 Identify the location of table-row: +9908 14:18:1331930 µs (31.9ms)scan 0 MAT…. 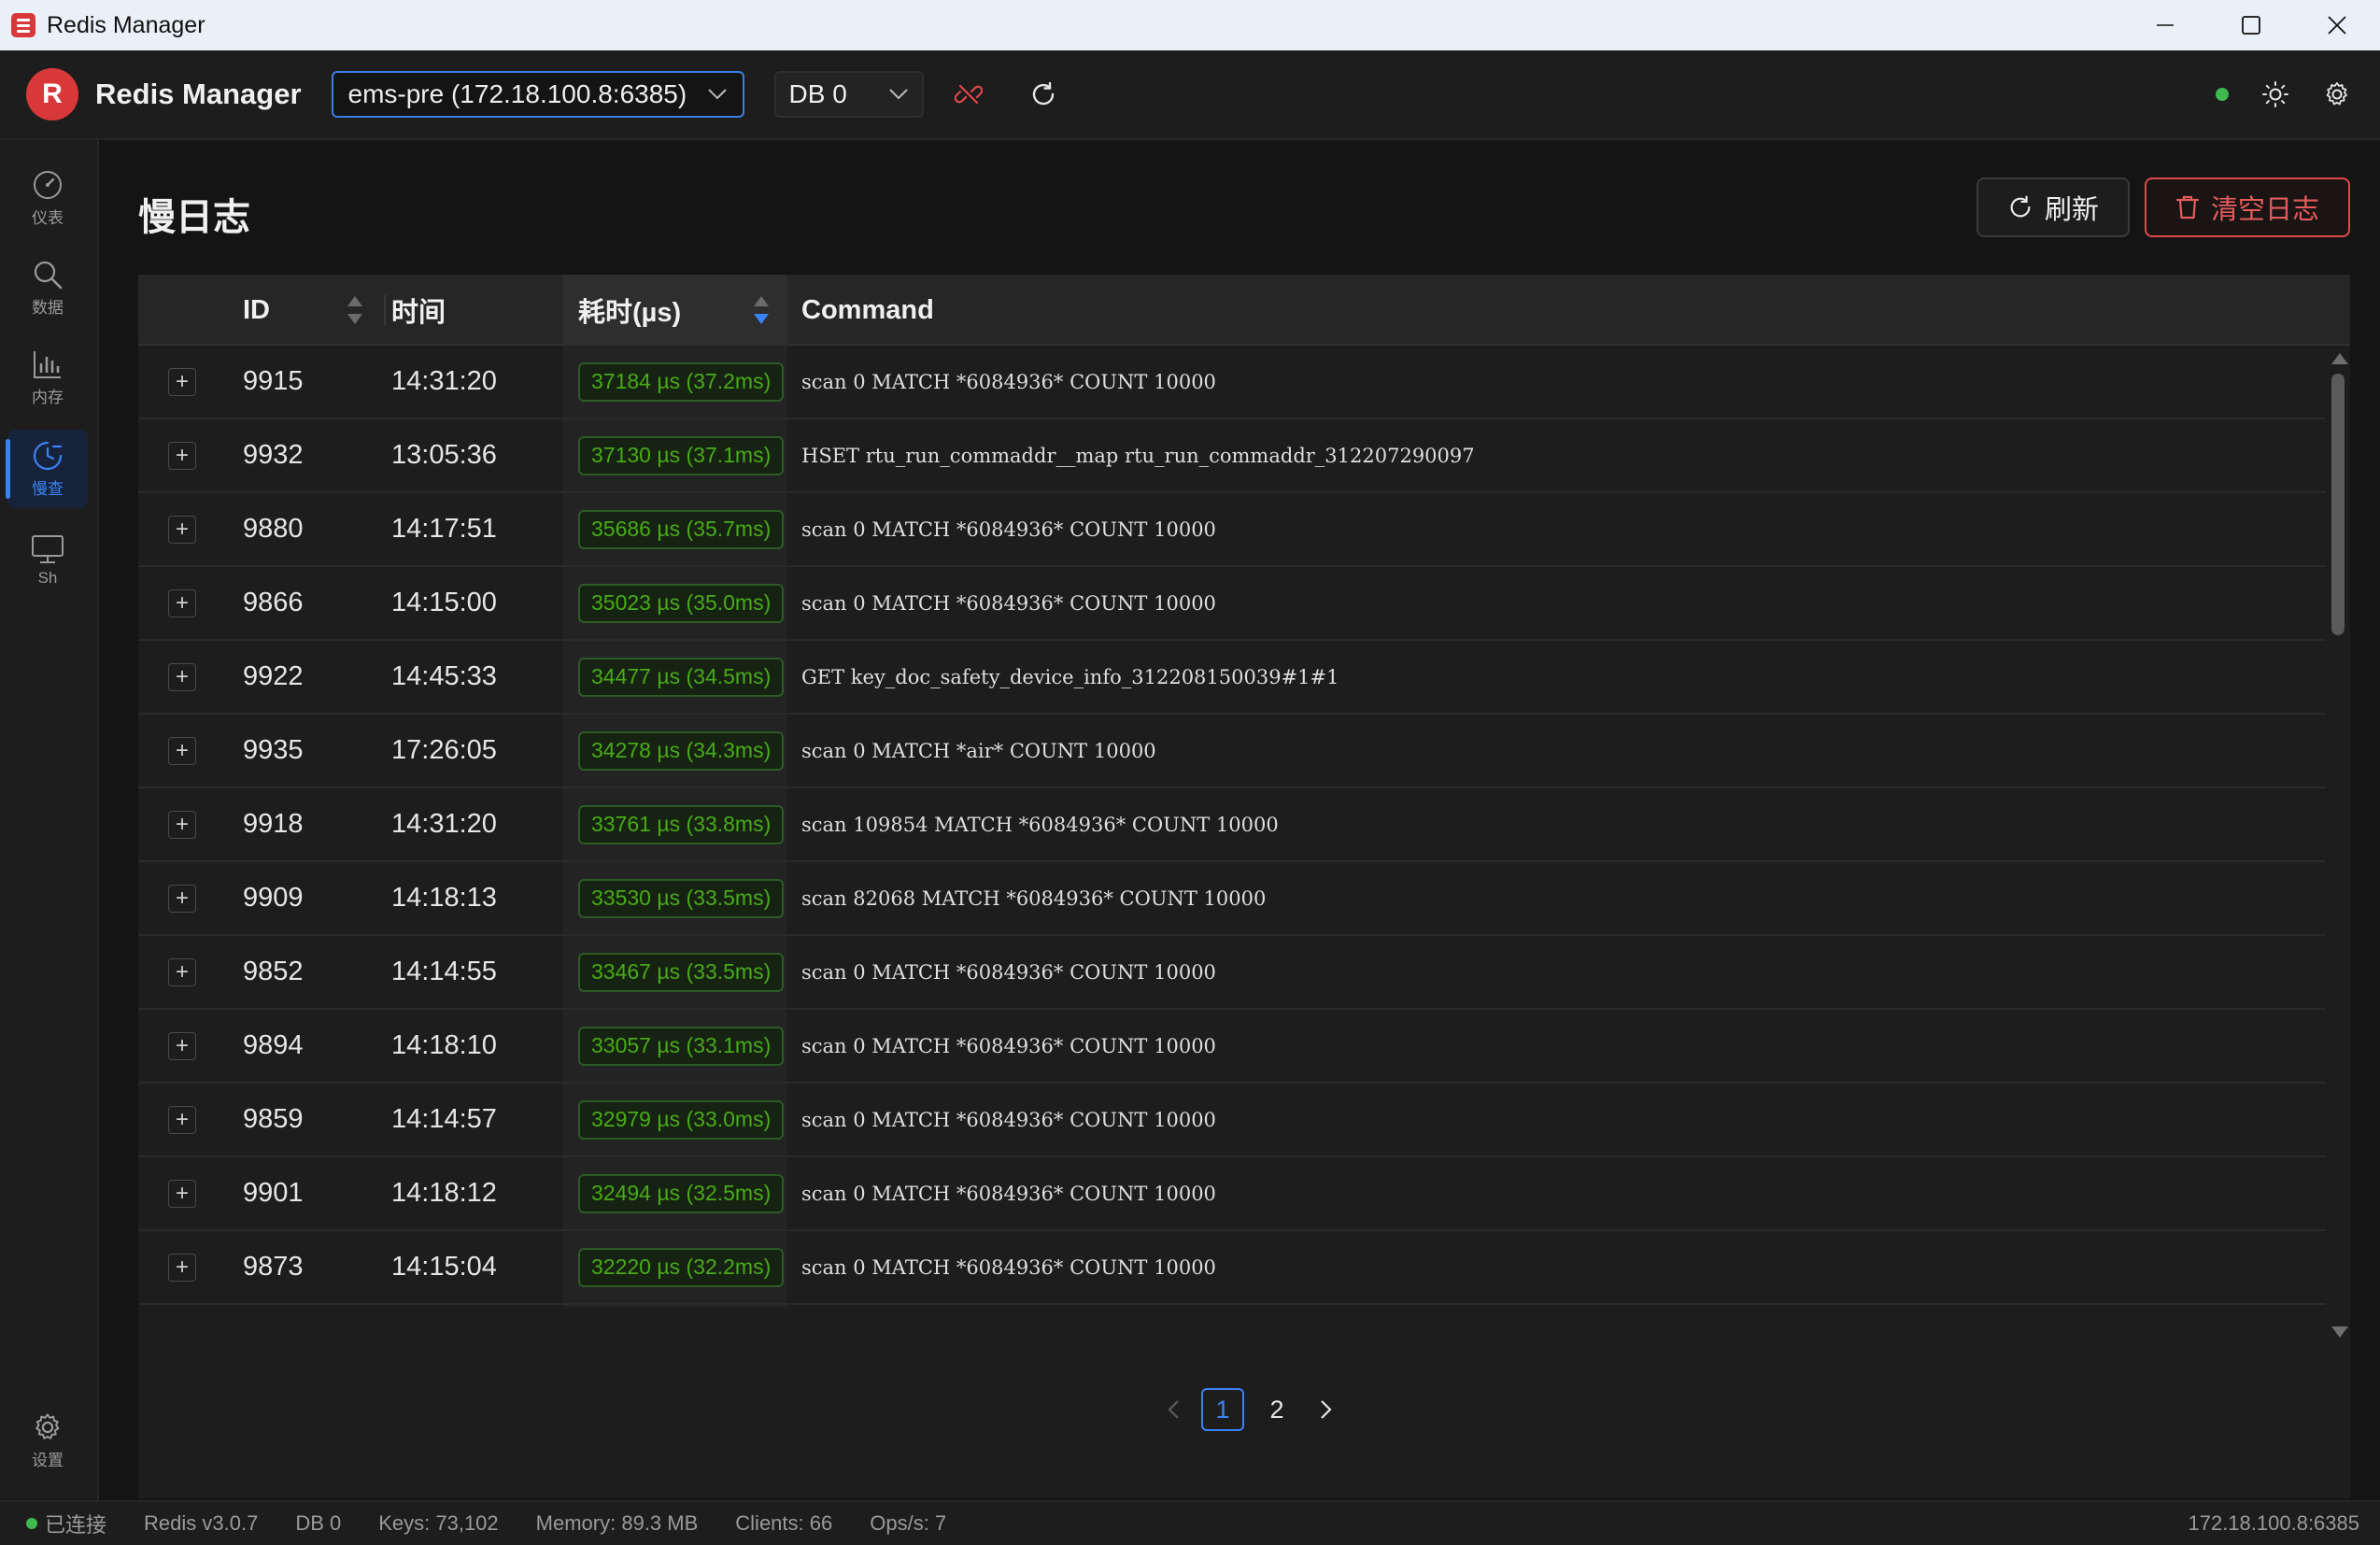
(1232, 1306).